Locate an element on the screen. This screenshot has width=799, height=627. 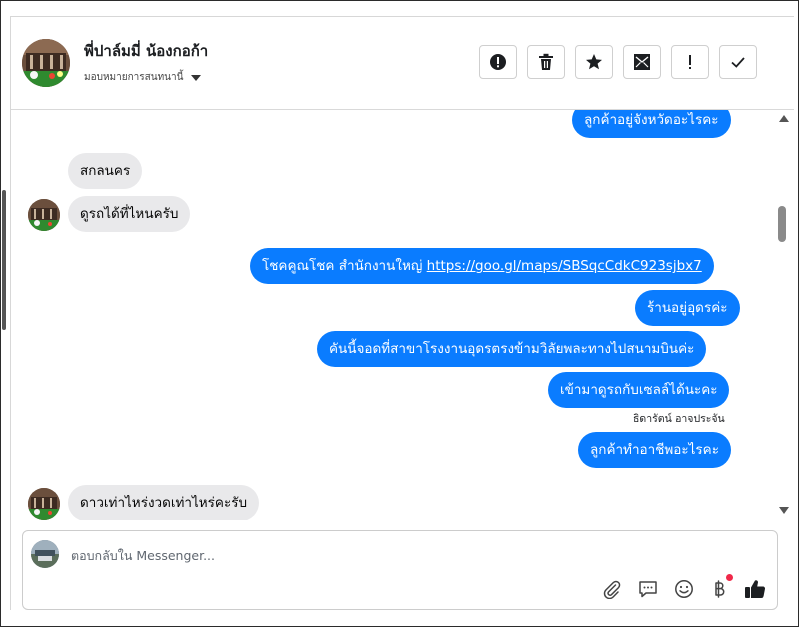
window-edge-scrollbar is located at coordinates (4, 260).